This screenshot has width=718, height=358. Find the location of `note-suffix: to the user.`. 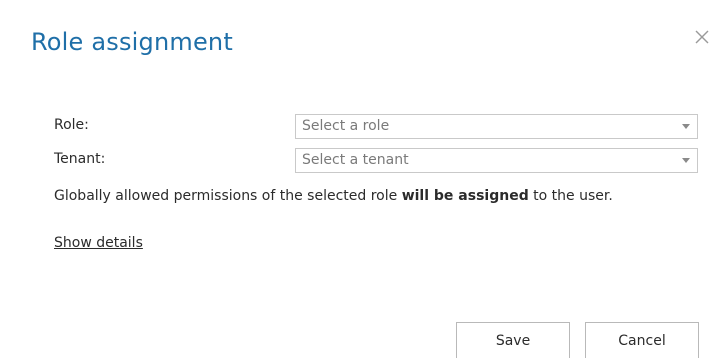

note-suffix: to the user. is located at coordinates (570, 196).